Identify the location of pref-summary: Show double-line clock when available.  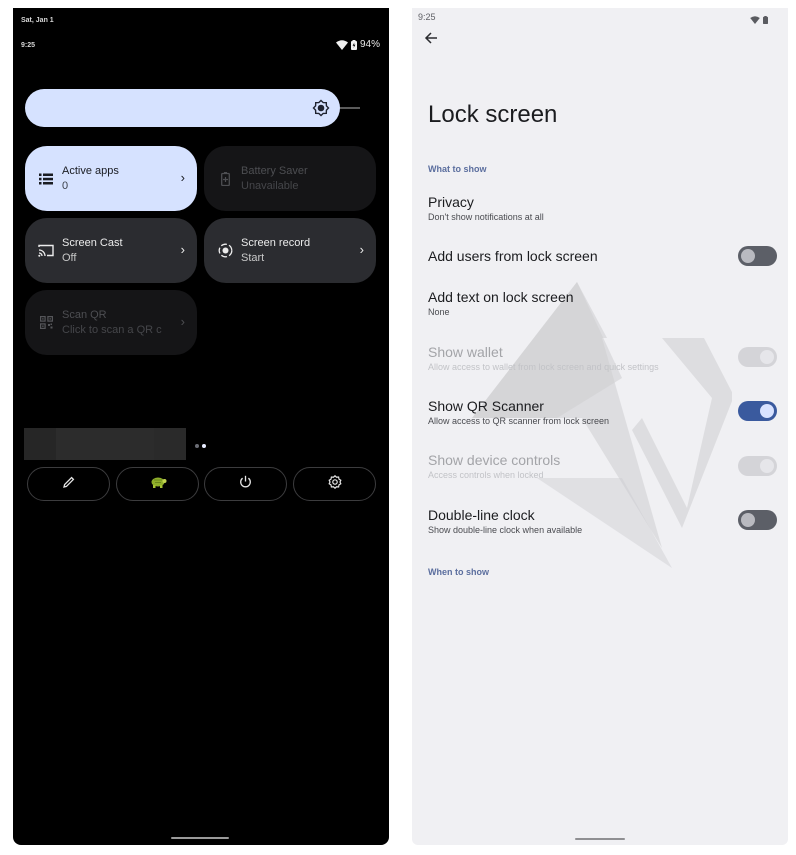
(505, 530).